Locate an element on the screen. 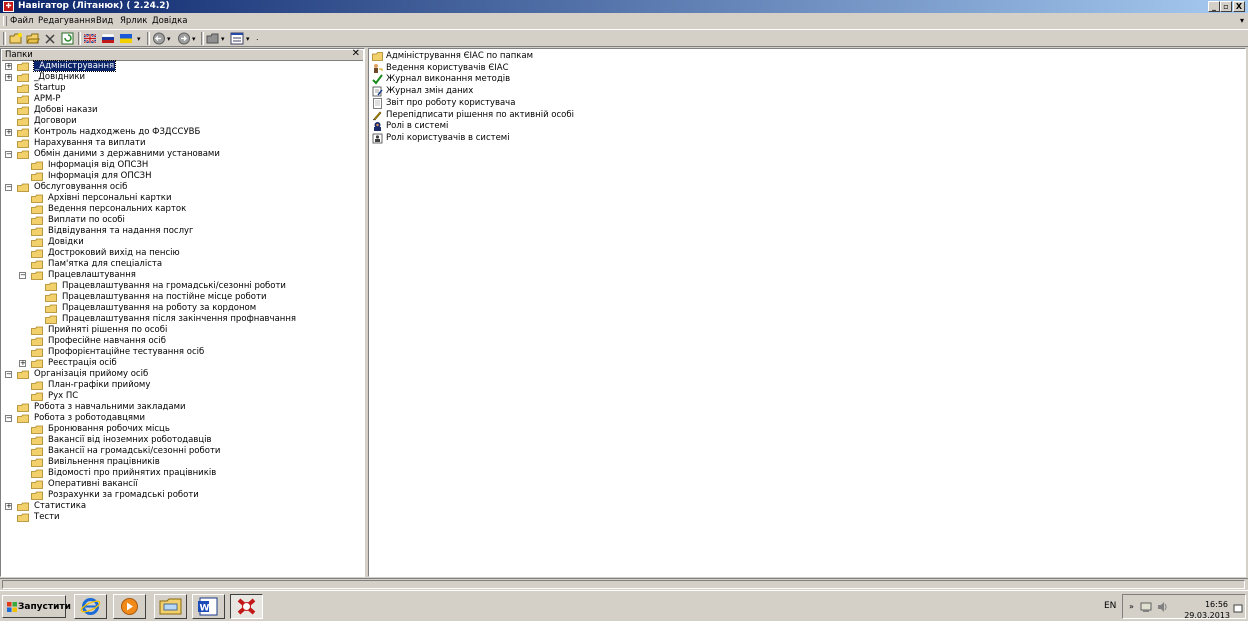 This screenshot has height=621, width=1248. list-item-label: Журнал виконання методів is located at coordinates (448, 79).